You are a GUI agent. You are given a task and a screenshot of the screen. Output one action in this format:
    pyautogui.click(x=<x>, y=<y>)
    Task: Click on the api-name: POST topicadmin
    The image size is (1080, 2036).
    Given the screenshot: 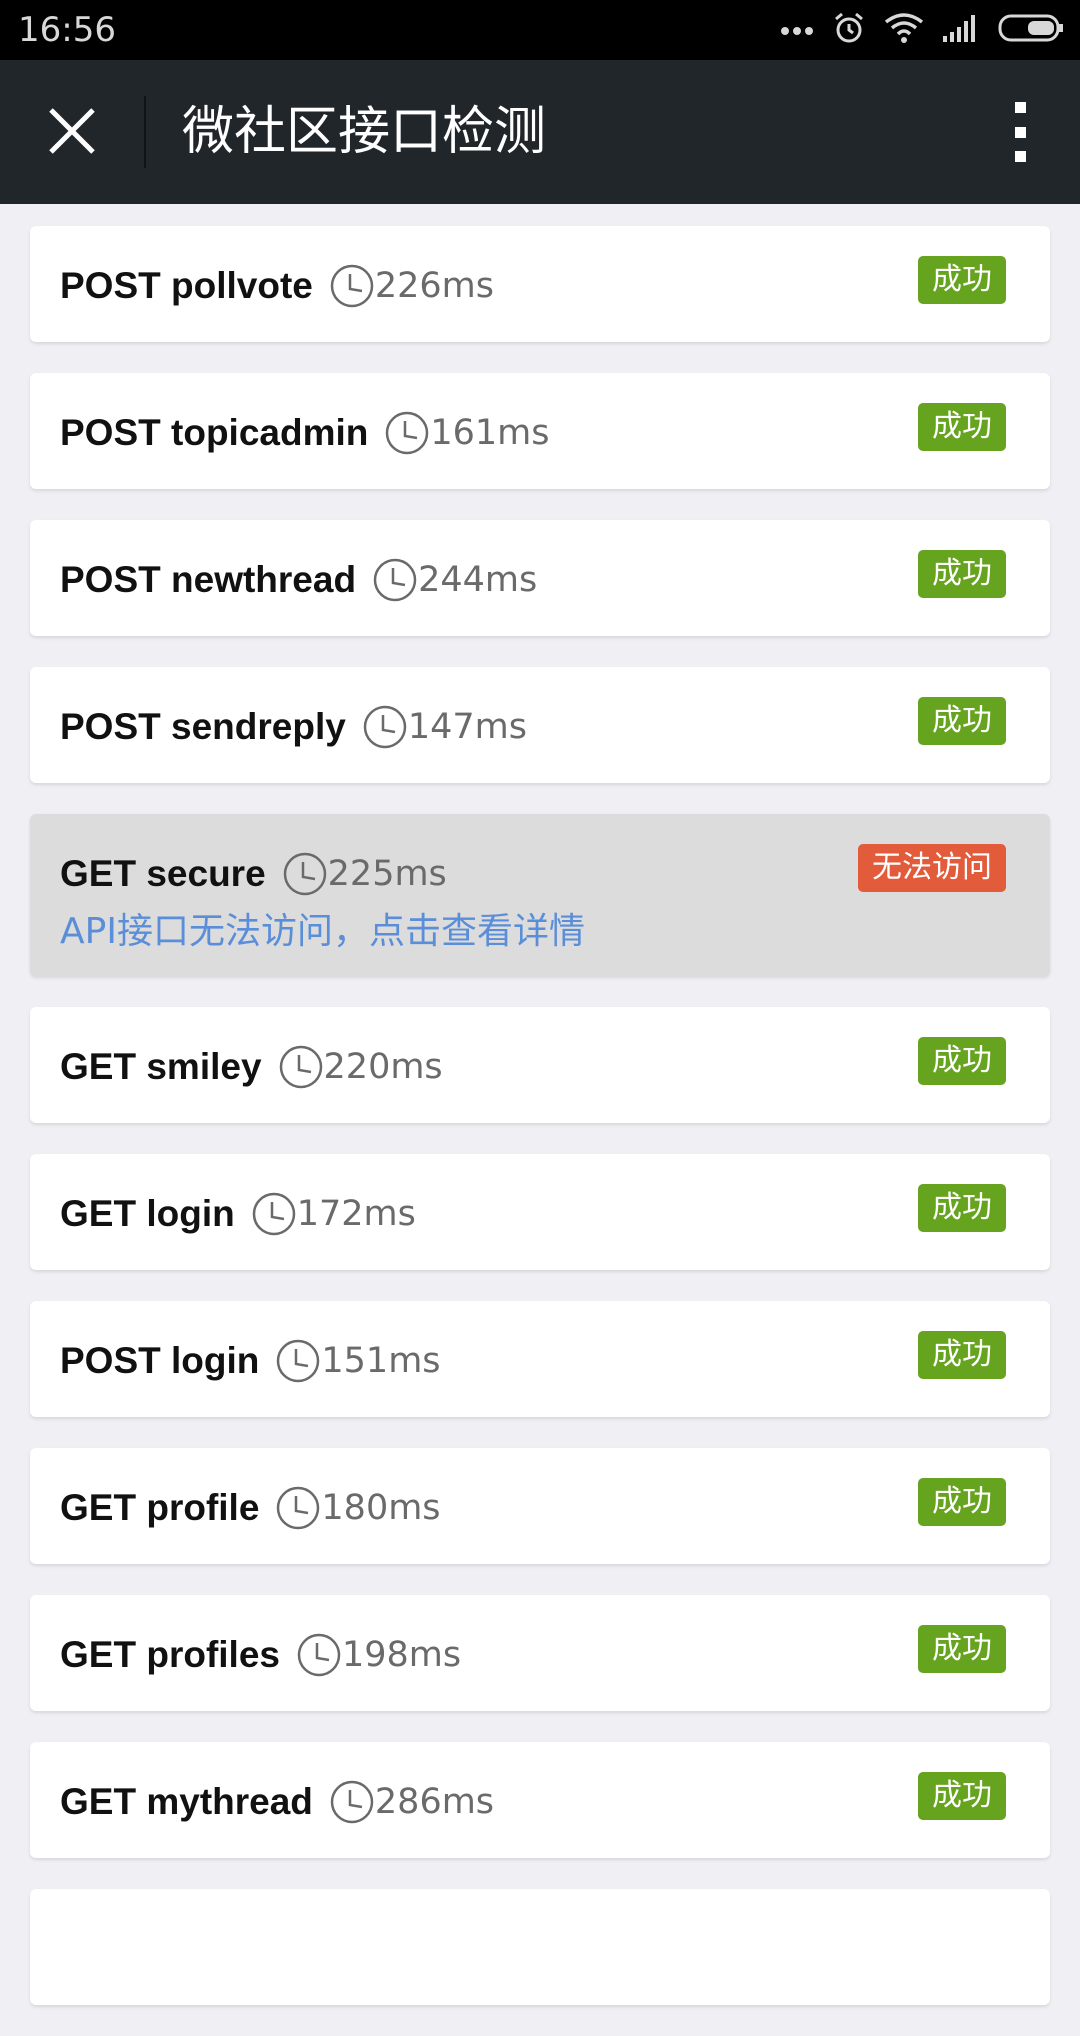 What is the action you would take?
    pyautogui.click(x=214, y=432)
    